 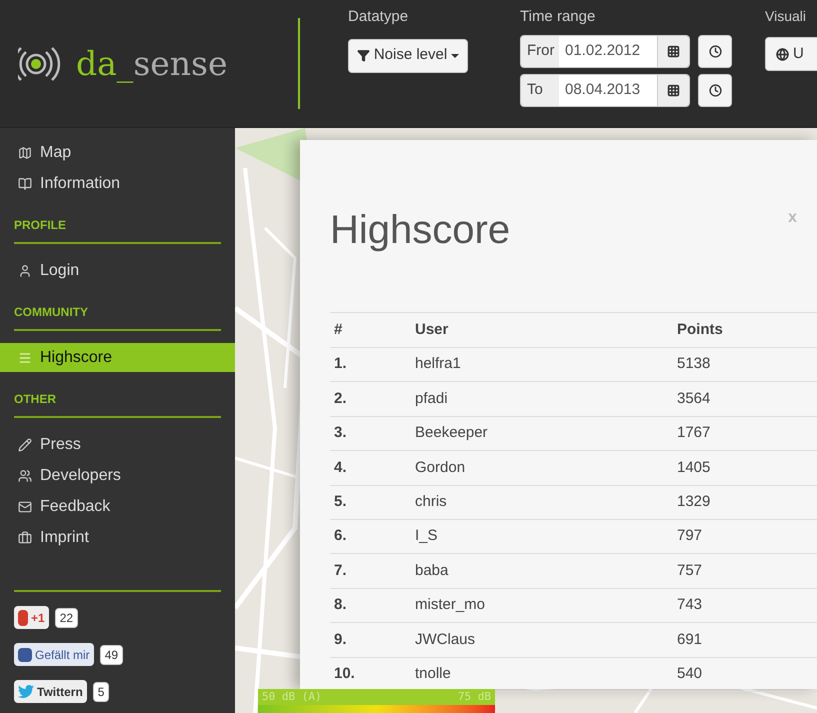 What do you see at coordinates (782, 54) in the screenshot?
I see `globe-icon` at bounding box center [782, 54].